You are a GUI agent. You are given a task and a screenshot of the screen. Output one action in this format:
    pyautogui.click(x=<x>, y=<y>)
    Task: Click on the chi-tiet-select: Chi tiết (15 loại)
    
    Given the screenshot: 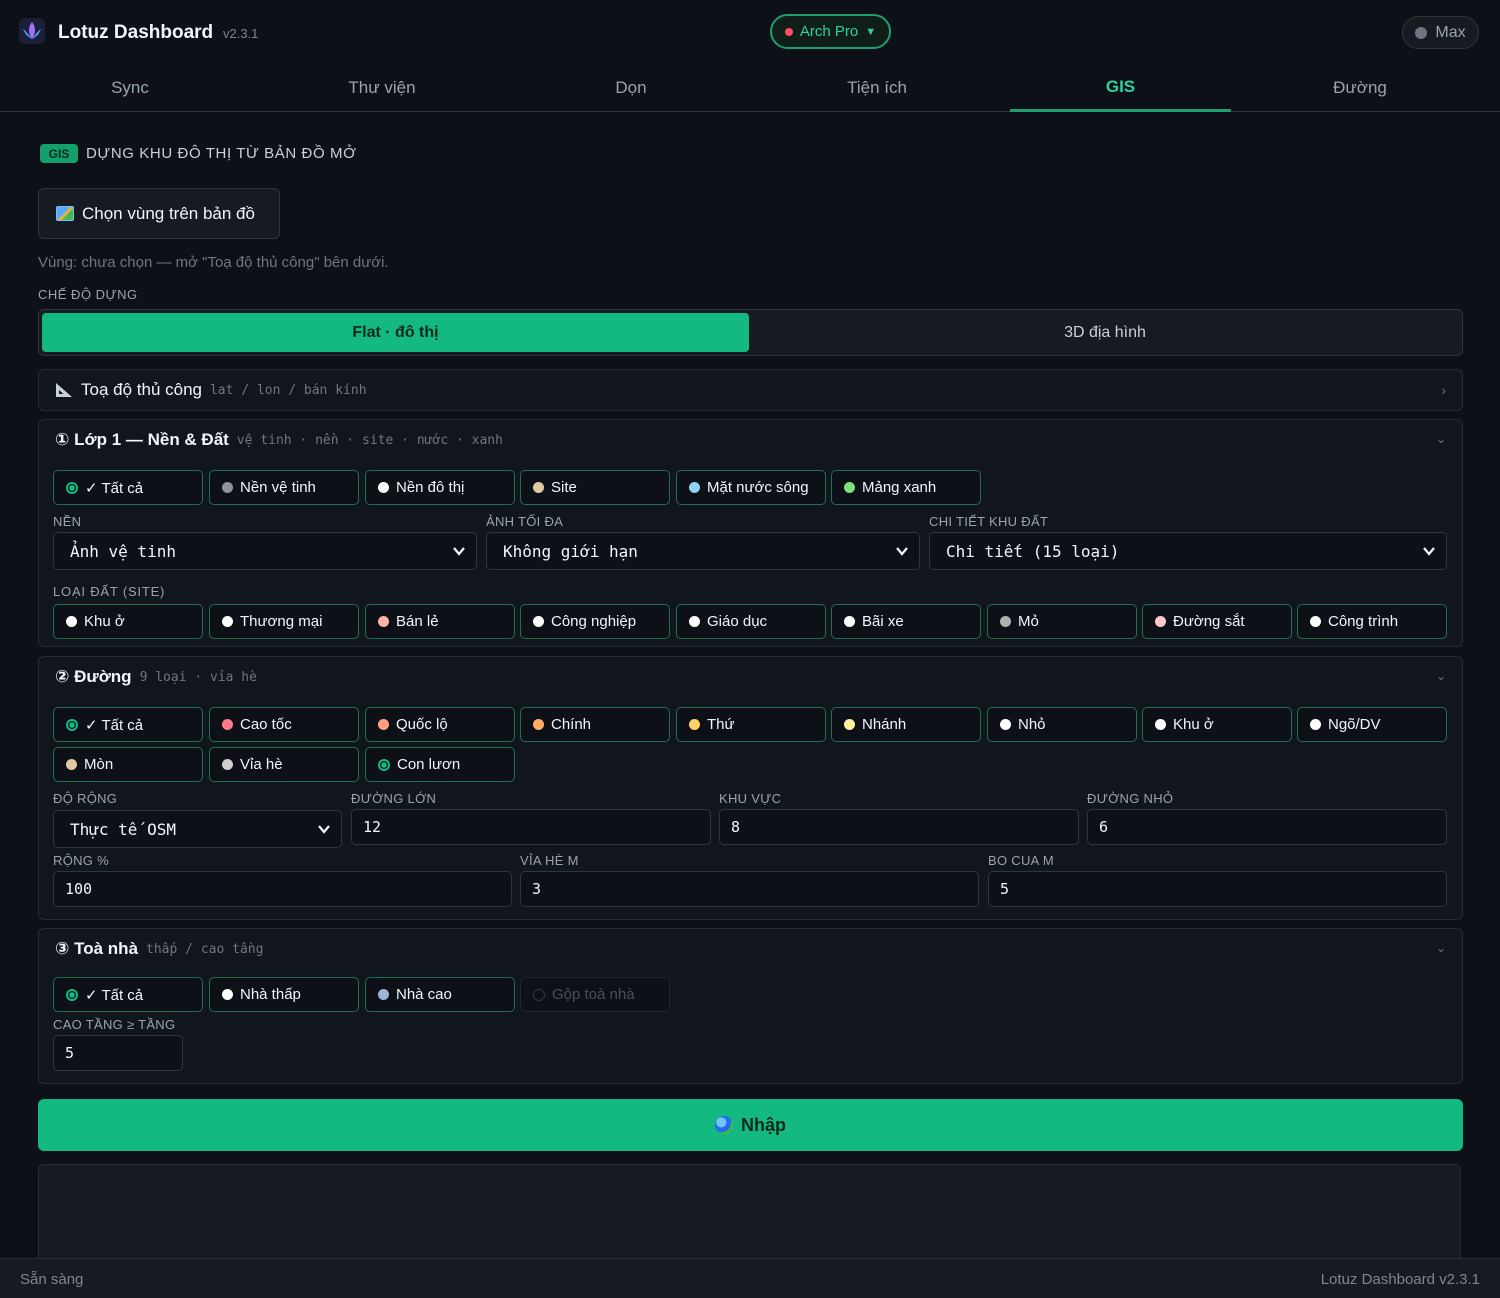 What is the action you would take?
    pyautogui.click(x=1188, y=551)
    